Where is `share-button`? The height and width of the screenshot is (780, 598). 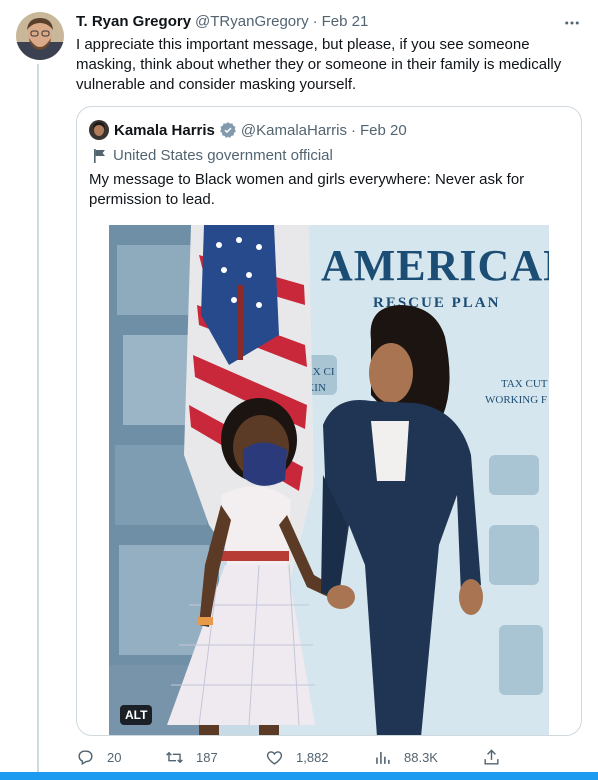
share-button is located at coordinates (491, 757).